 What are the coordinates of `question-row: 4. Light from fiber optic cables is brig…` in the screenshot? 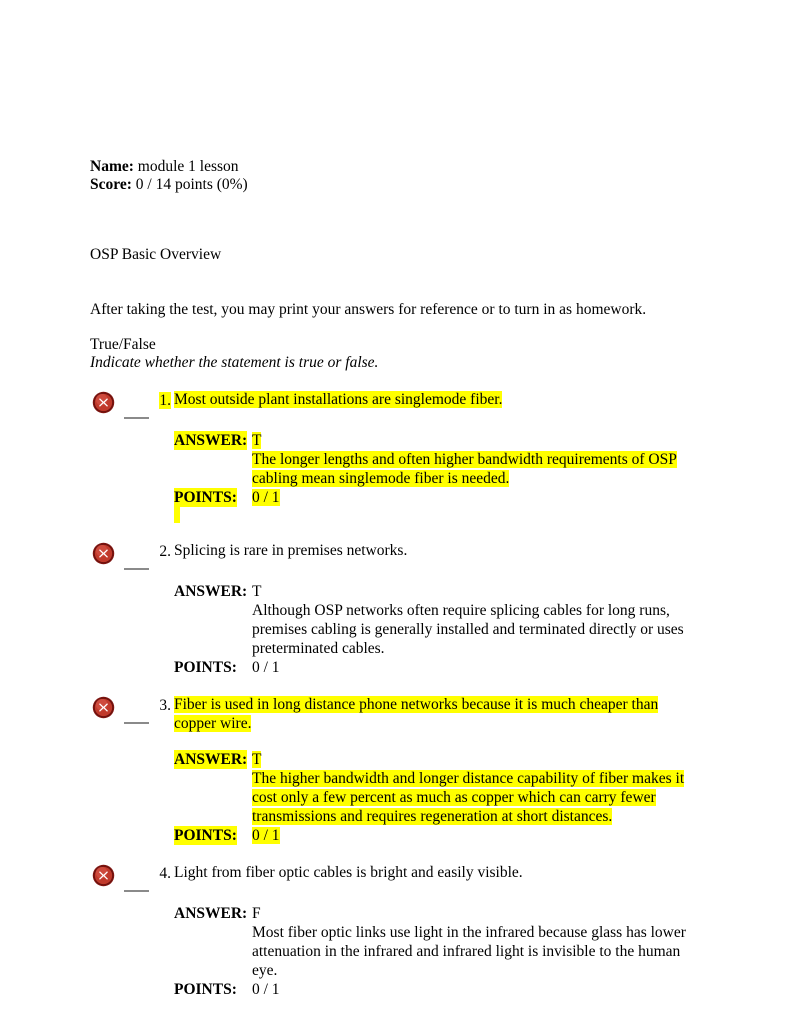 It's located at (396, 877).